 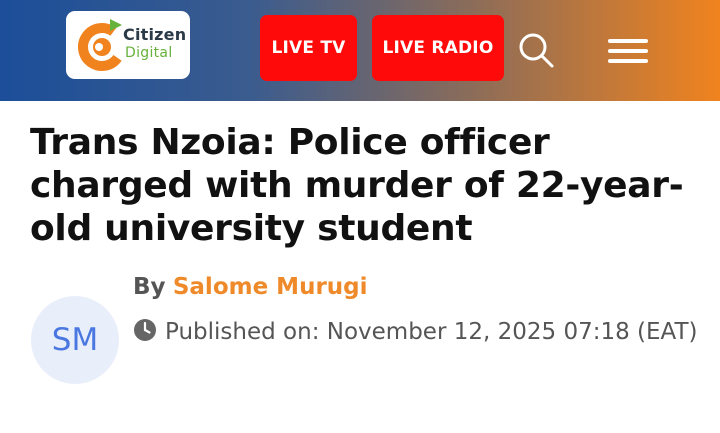 I want to click on logo-text-citizen: Citizen, so click(x=155, y=34).